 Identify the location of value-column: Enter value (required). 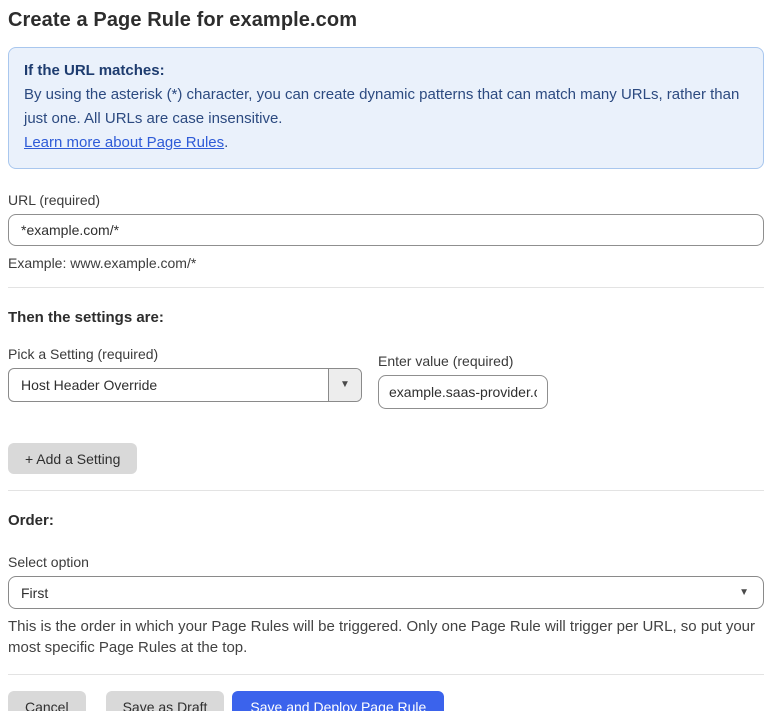
(463, 381).